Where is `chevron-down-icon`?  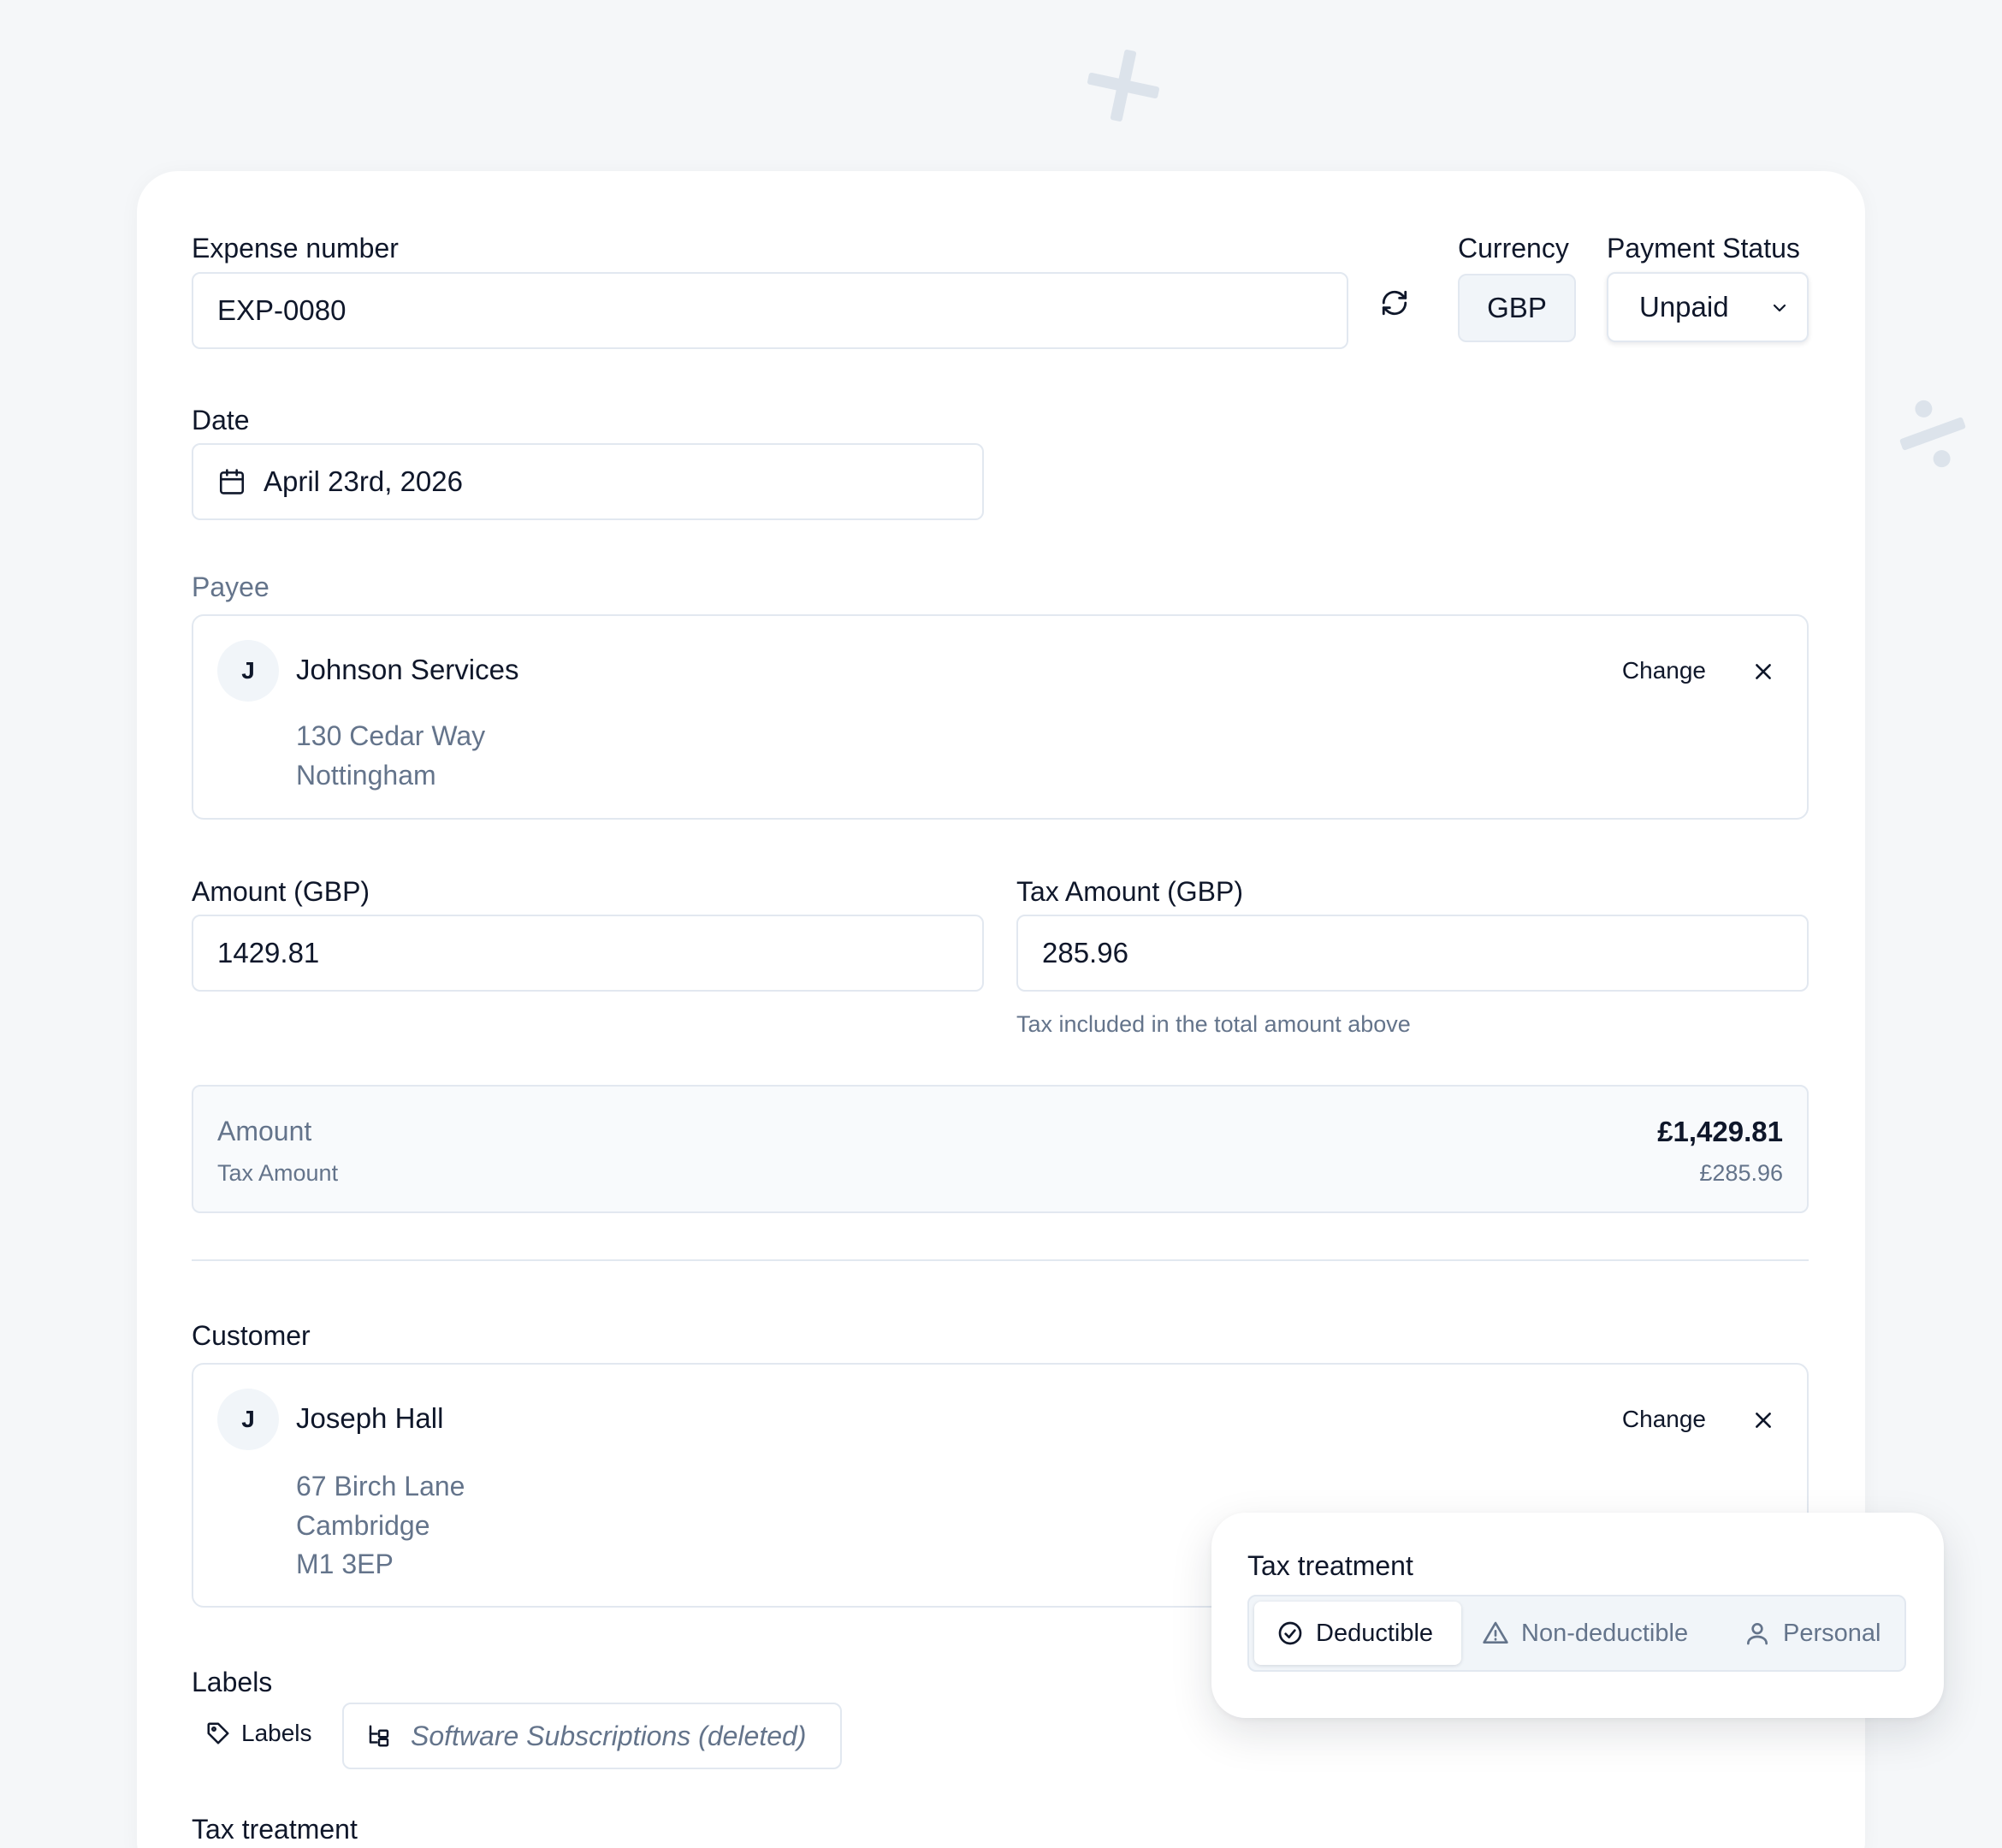
chevron-down-icon is located at coordinates (1779, 308).